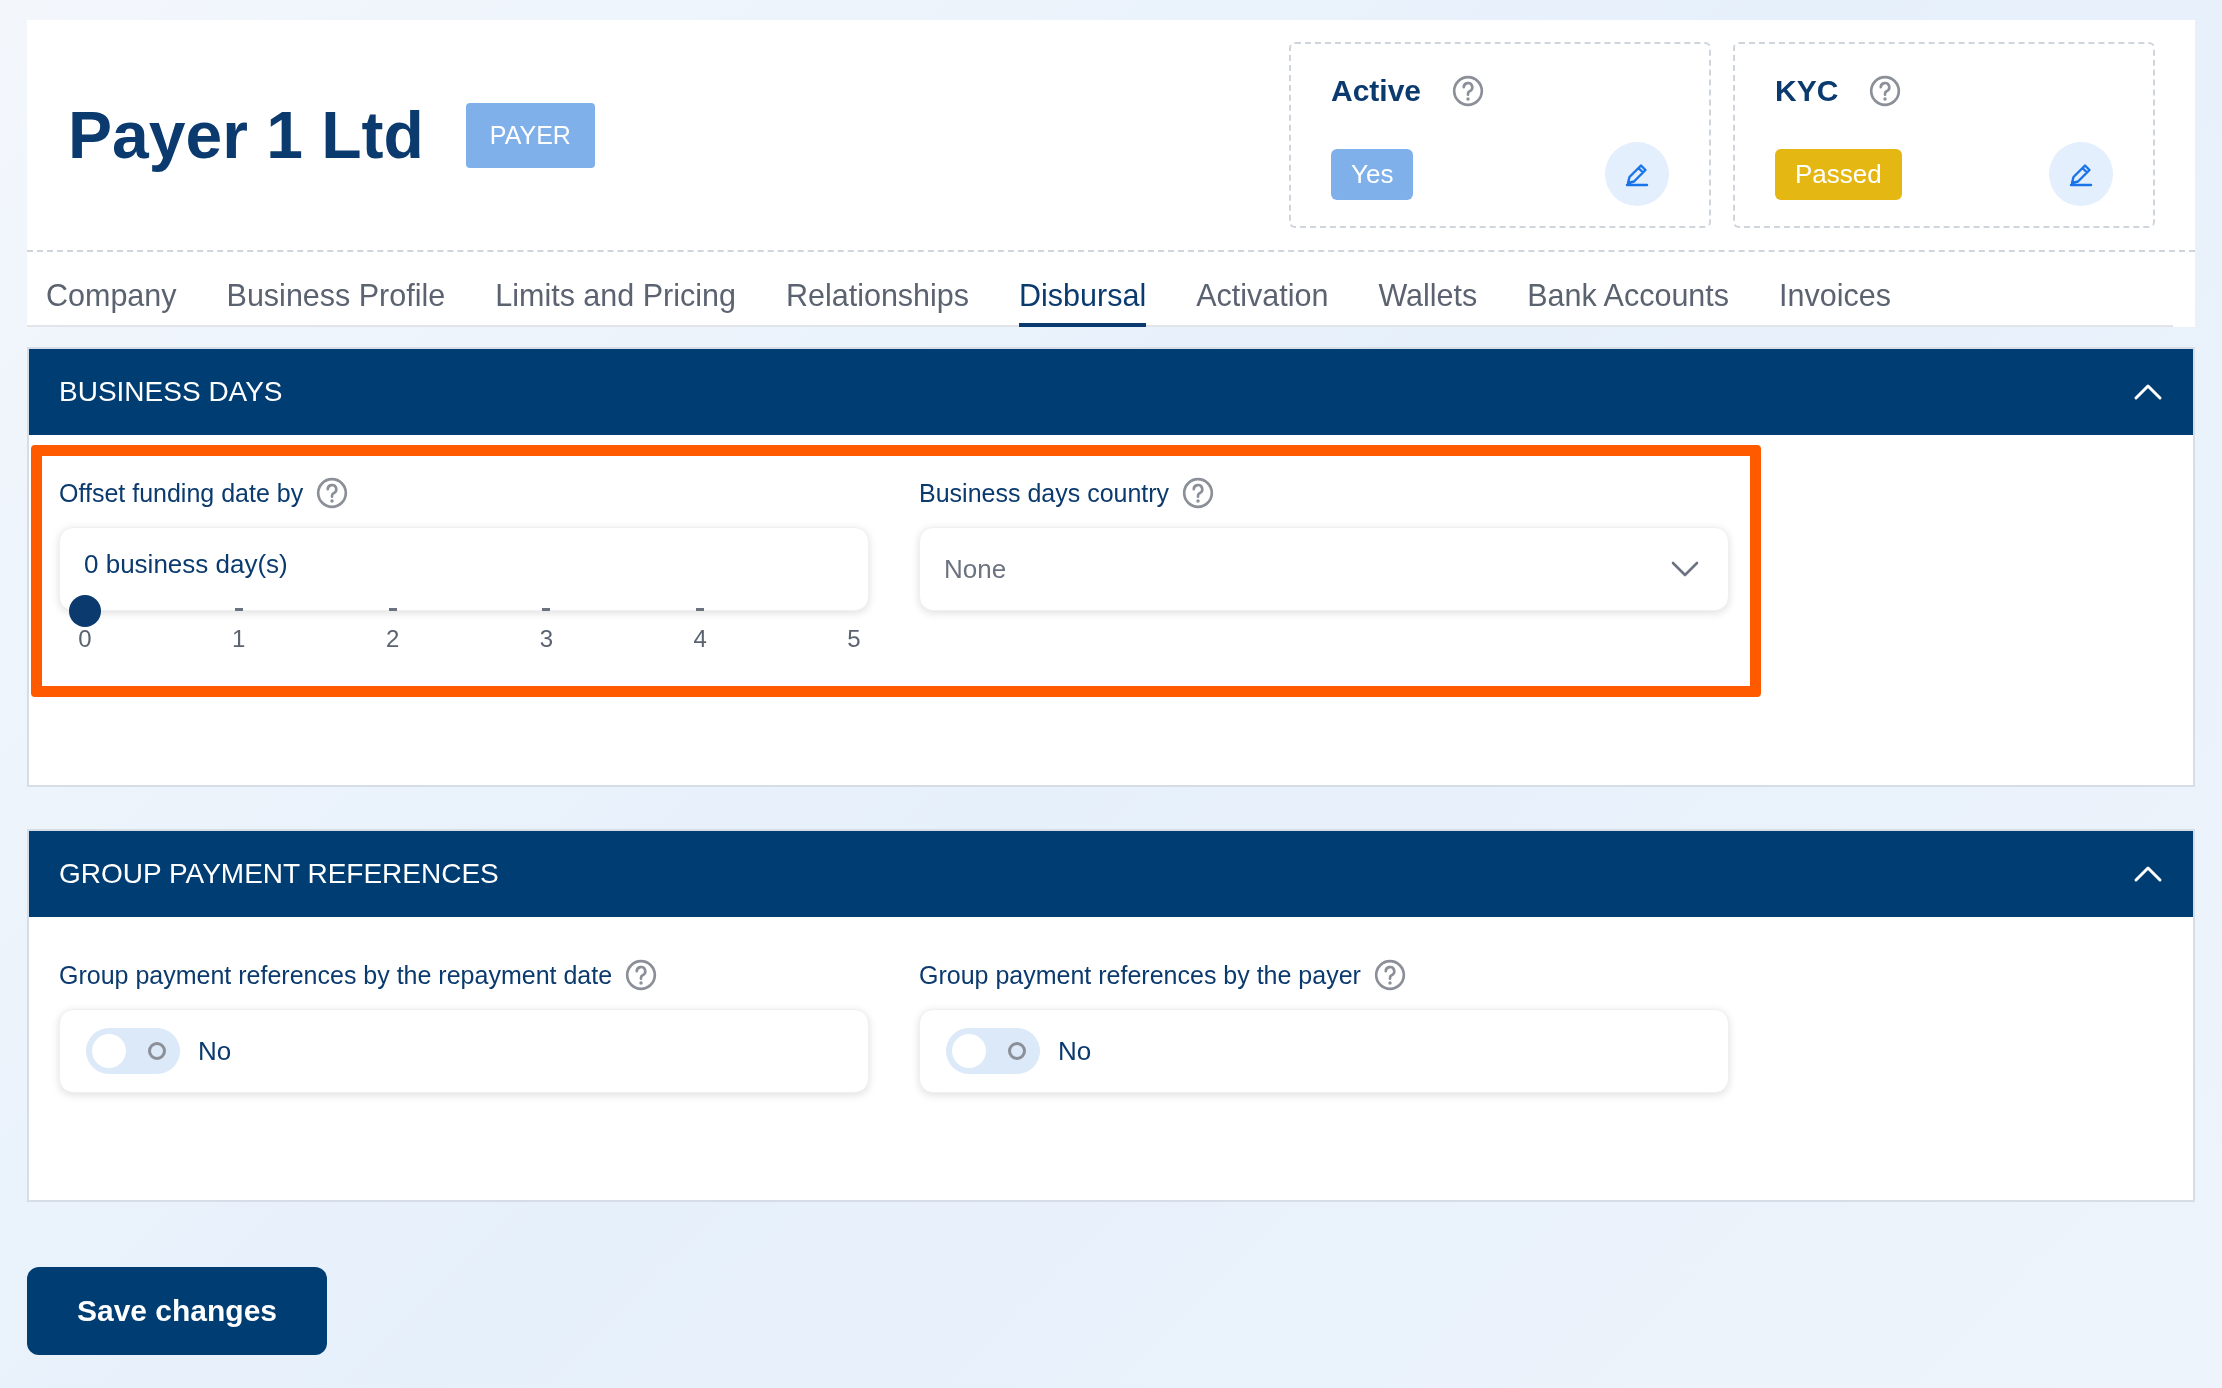 The image size is (2222, 1388). I want to click on tab: Disbursal, so click(1083, 298).